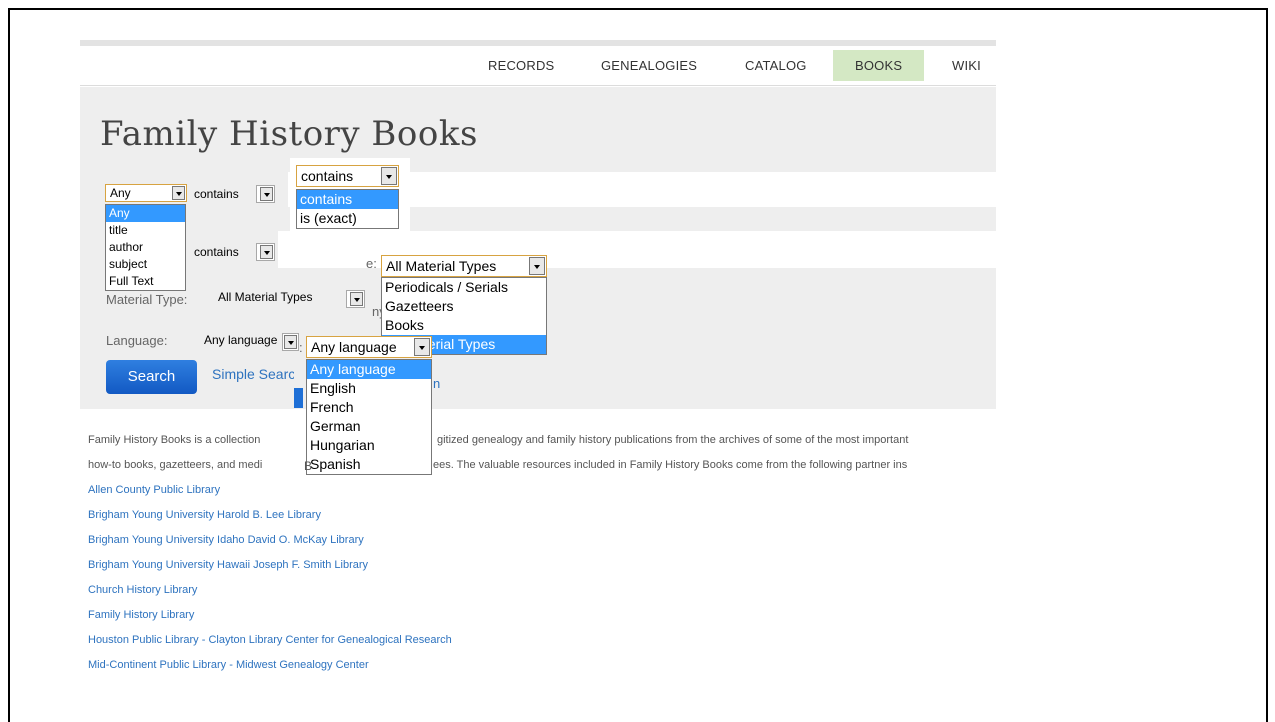  I want to click on top-navigation: RECORDS GENEALOGIES CATALOG BOOKS WIKI, so click(538, 67).